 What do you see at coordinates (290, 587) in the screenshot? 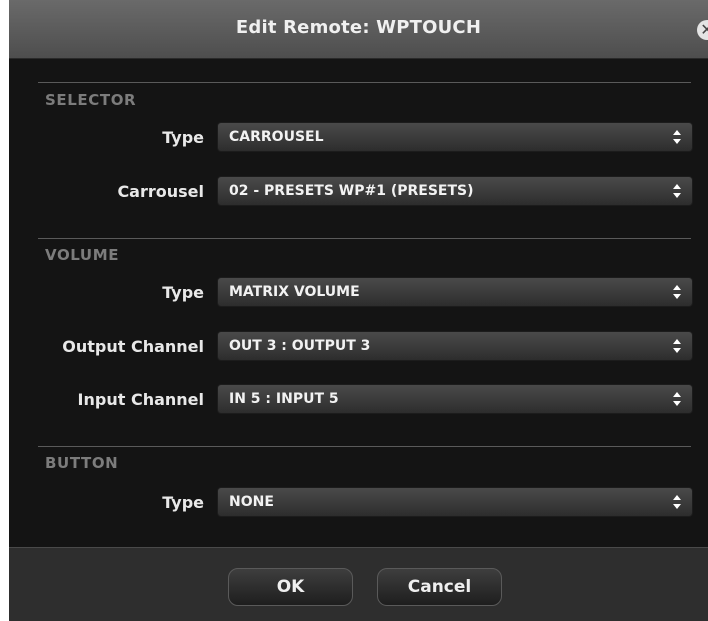
I see `ok-button: OK` at bounding box center [290, 587].